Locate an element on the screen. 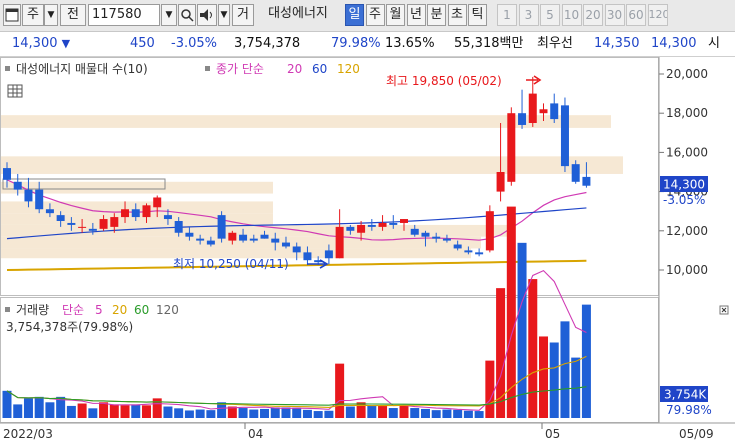 The width and height of the screenshot is (735, 440). panel-bullet-icon is located at coordinates (7, 68).